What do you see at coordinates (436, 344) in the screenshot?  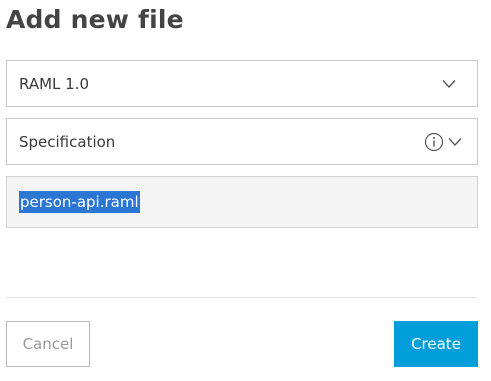 I see `create-button: Create` at bounding box center [436, 344].